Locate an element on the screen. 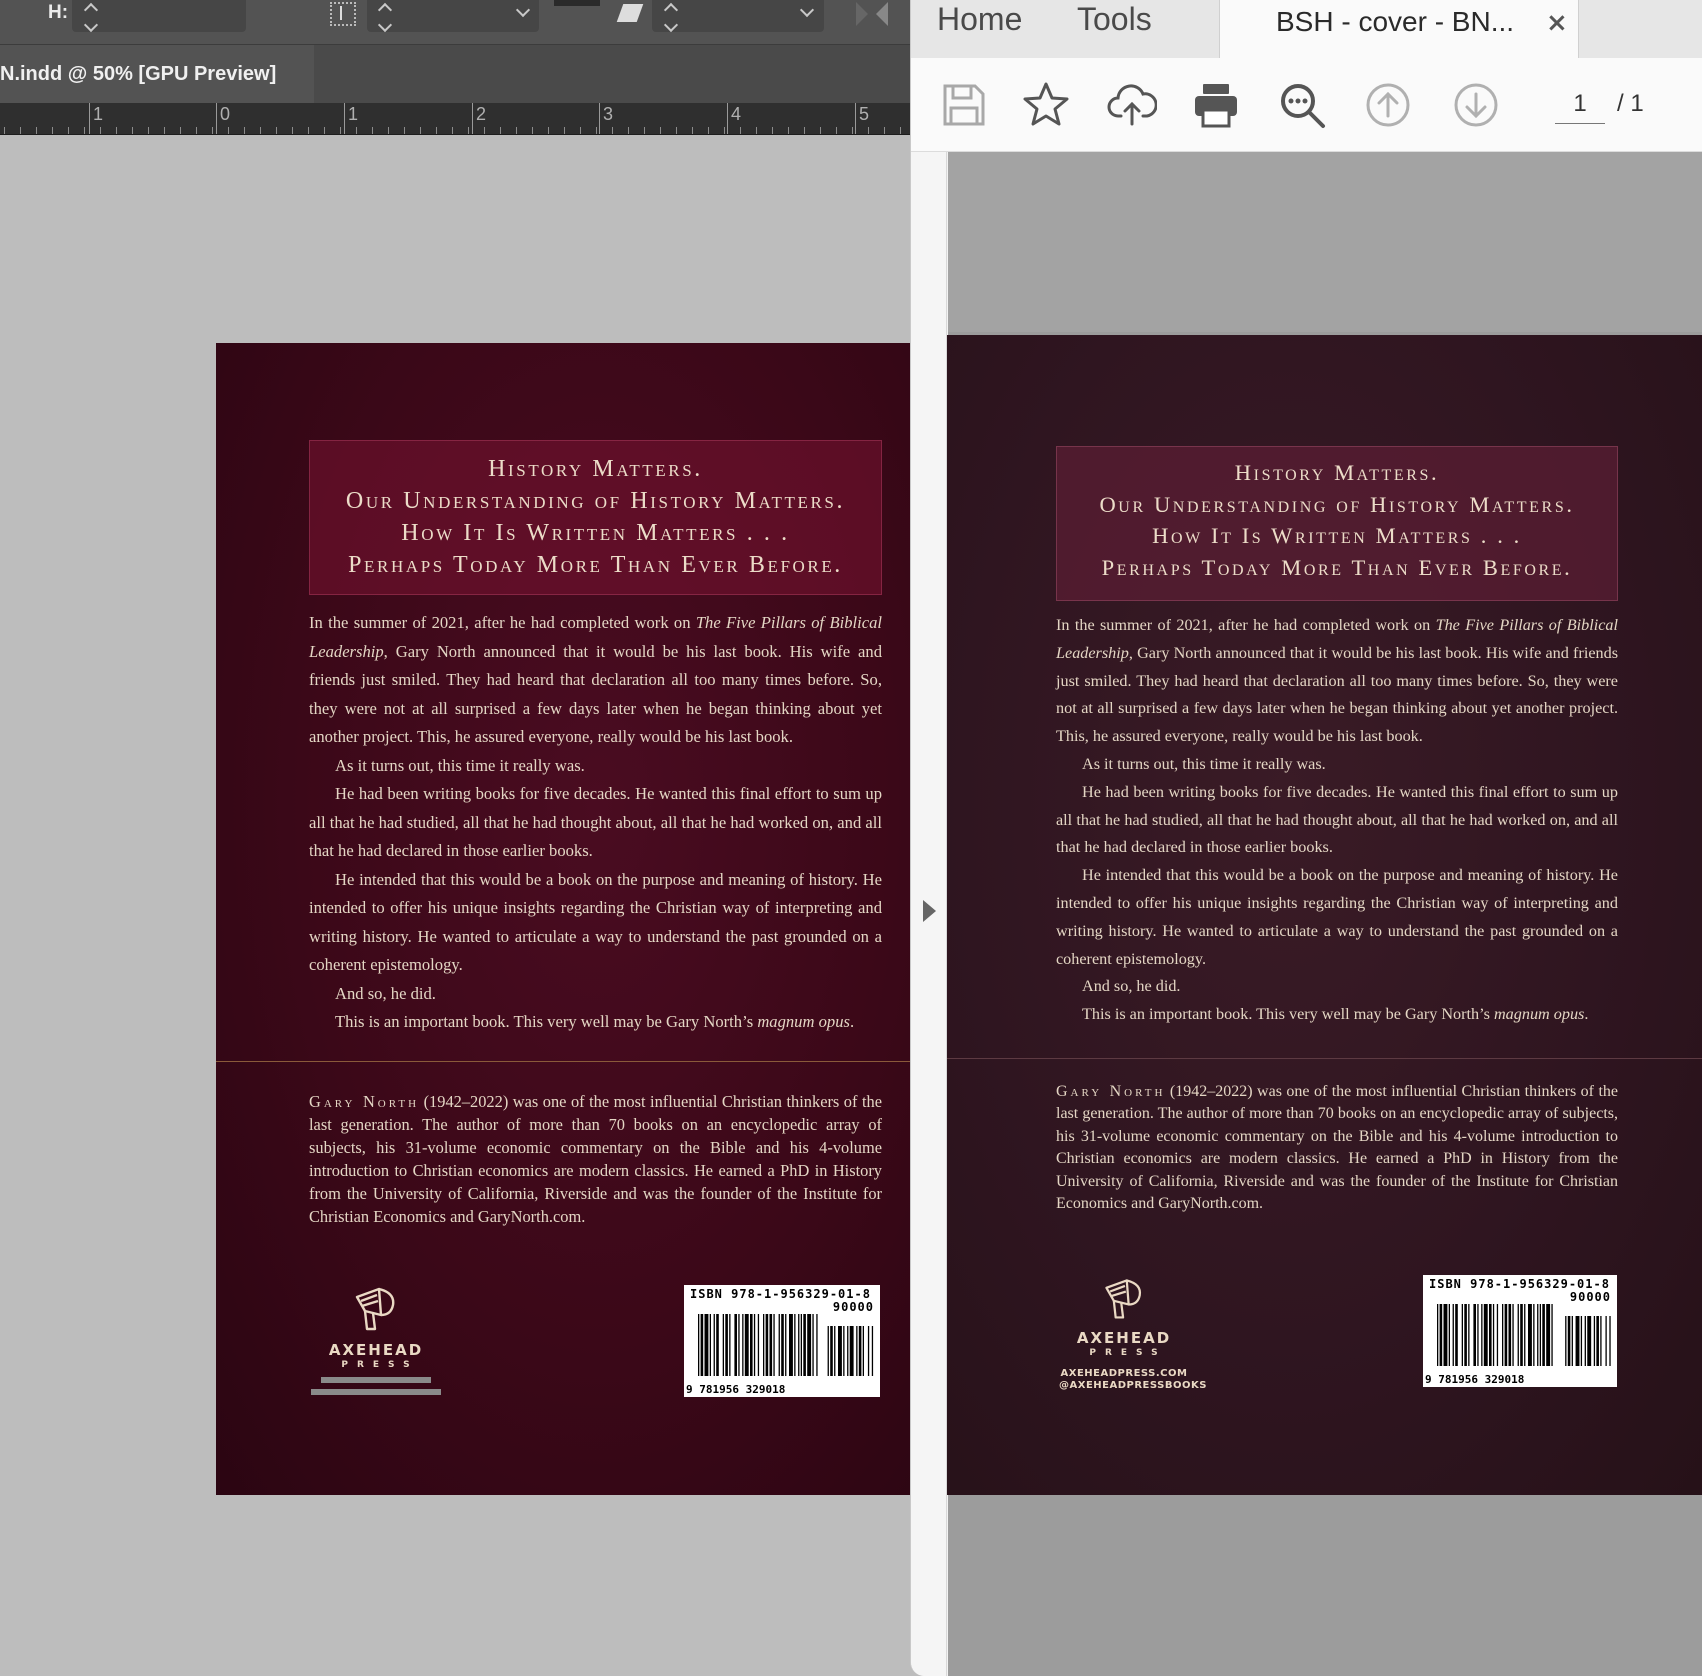 The image size is (1702, 1676). acrobat-tab-bar: Home Tools BSH - cover - BN... × is located at coordinates (1306, 29).